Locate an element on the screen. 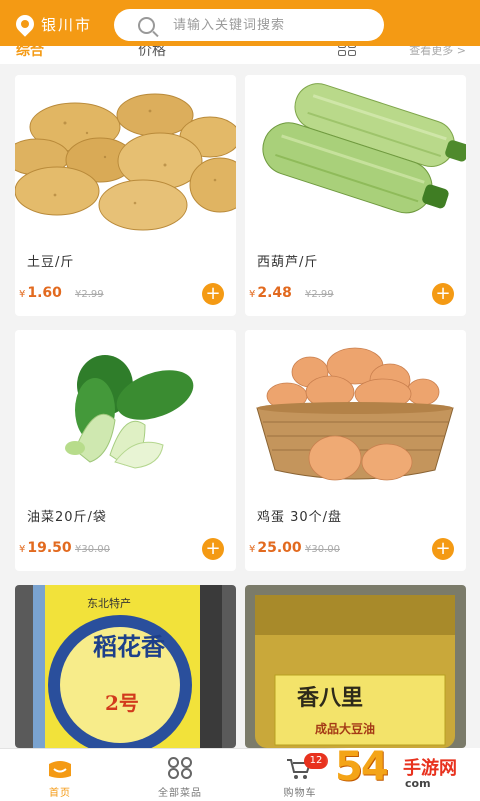  grid-view-icon is located at coordinates (347, 51).